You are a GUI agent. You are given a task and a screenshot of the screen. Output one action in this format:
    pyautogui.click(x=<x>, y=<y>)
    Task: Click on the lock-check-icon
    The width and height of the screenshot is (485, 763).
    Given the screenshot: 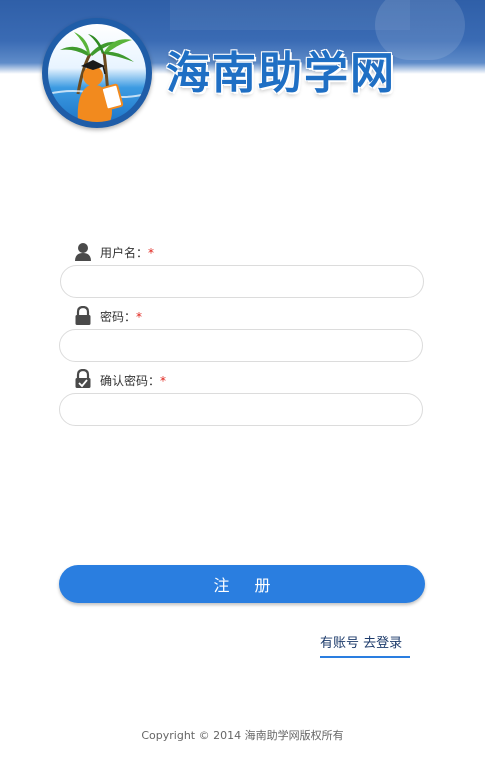 What is the action you would take?
    pyautogui.click(x=83, y=378)
    